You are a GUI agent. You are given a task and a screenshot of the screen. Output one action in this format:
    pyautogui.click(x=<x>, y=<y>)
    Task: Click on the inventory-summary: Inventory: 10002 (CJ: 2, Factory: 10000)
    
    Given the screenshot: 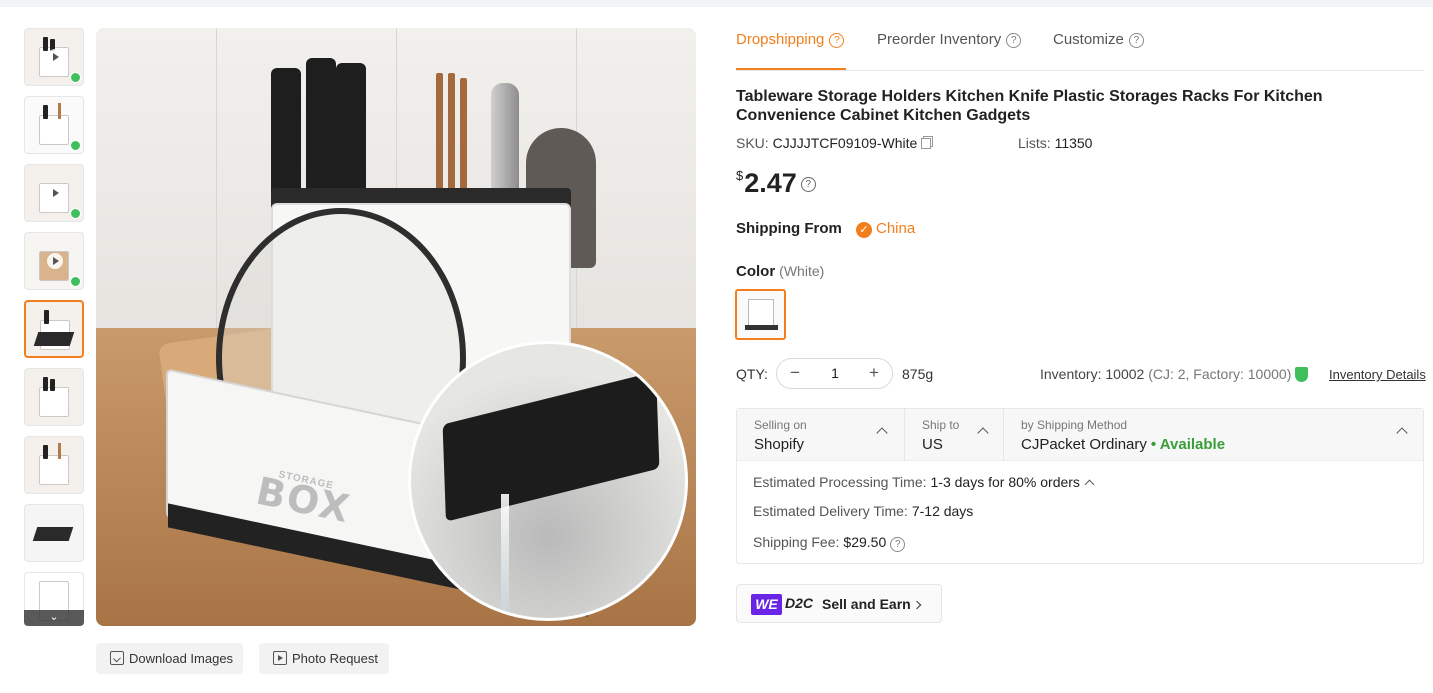 What is the action you would take?
    pyautogui.click(x=1178, y=374)
    